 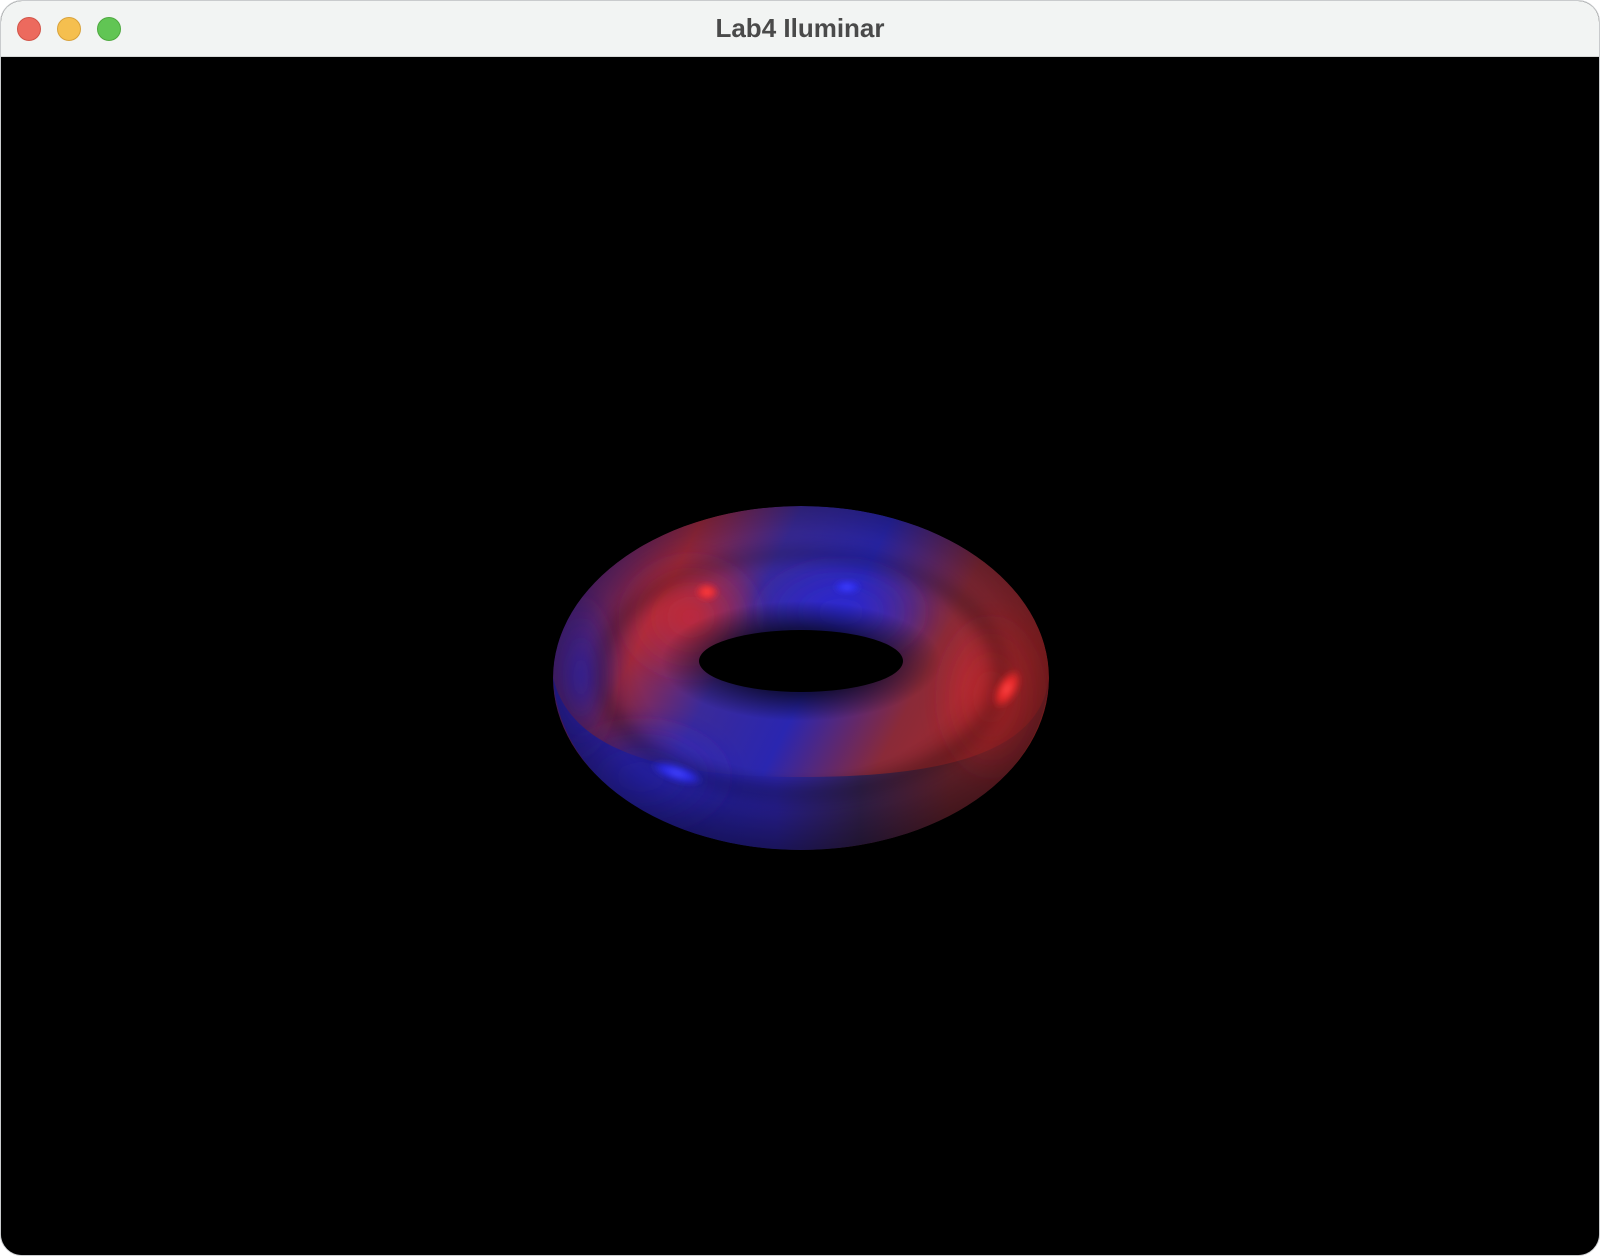 I want to click on window-title: Lab4 Iluminar, so click(x=800, y=28).